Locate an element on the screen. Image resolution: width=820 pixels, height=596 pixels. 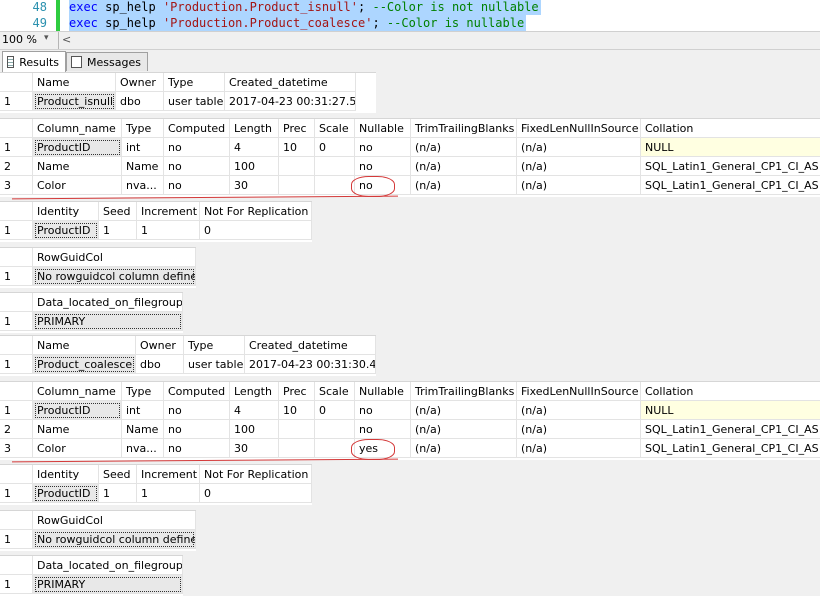
grid-cell: NULL is located at coordinates (730, 147).